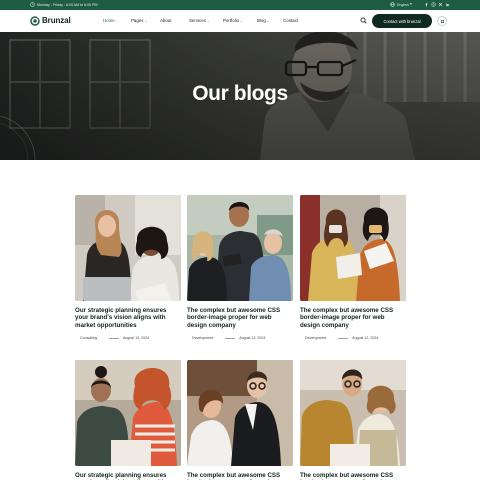 The width and height of the screenshot is (480, 480). Describe the element at coordinates (88, 338) in the screenshot. I see `blog-card-category: Consulting` at that location.